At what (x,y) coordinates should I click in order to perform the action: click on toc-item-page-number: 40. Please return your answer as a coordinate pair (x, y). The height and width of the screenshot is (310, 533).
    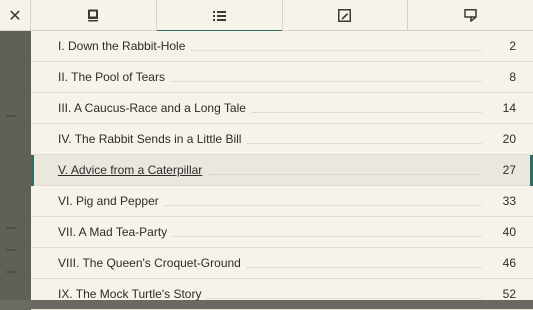
    Looking at the image, I should click on (509, 232).